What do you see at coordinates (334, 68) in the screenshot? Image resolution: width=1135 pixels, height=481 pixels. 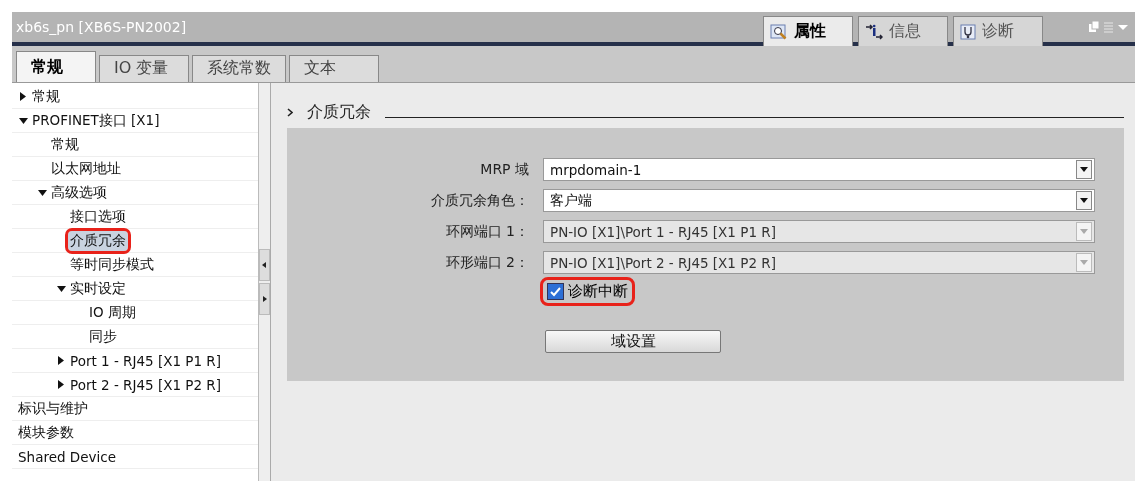 I see `tab: 文本` at bounding box center [334, 68].